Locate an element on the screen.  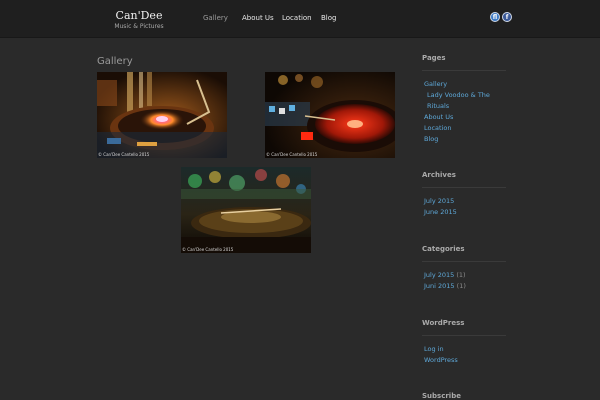
turntable-warm-photo is located at coordinates (162, 115).